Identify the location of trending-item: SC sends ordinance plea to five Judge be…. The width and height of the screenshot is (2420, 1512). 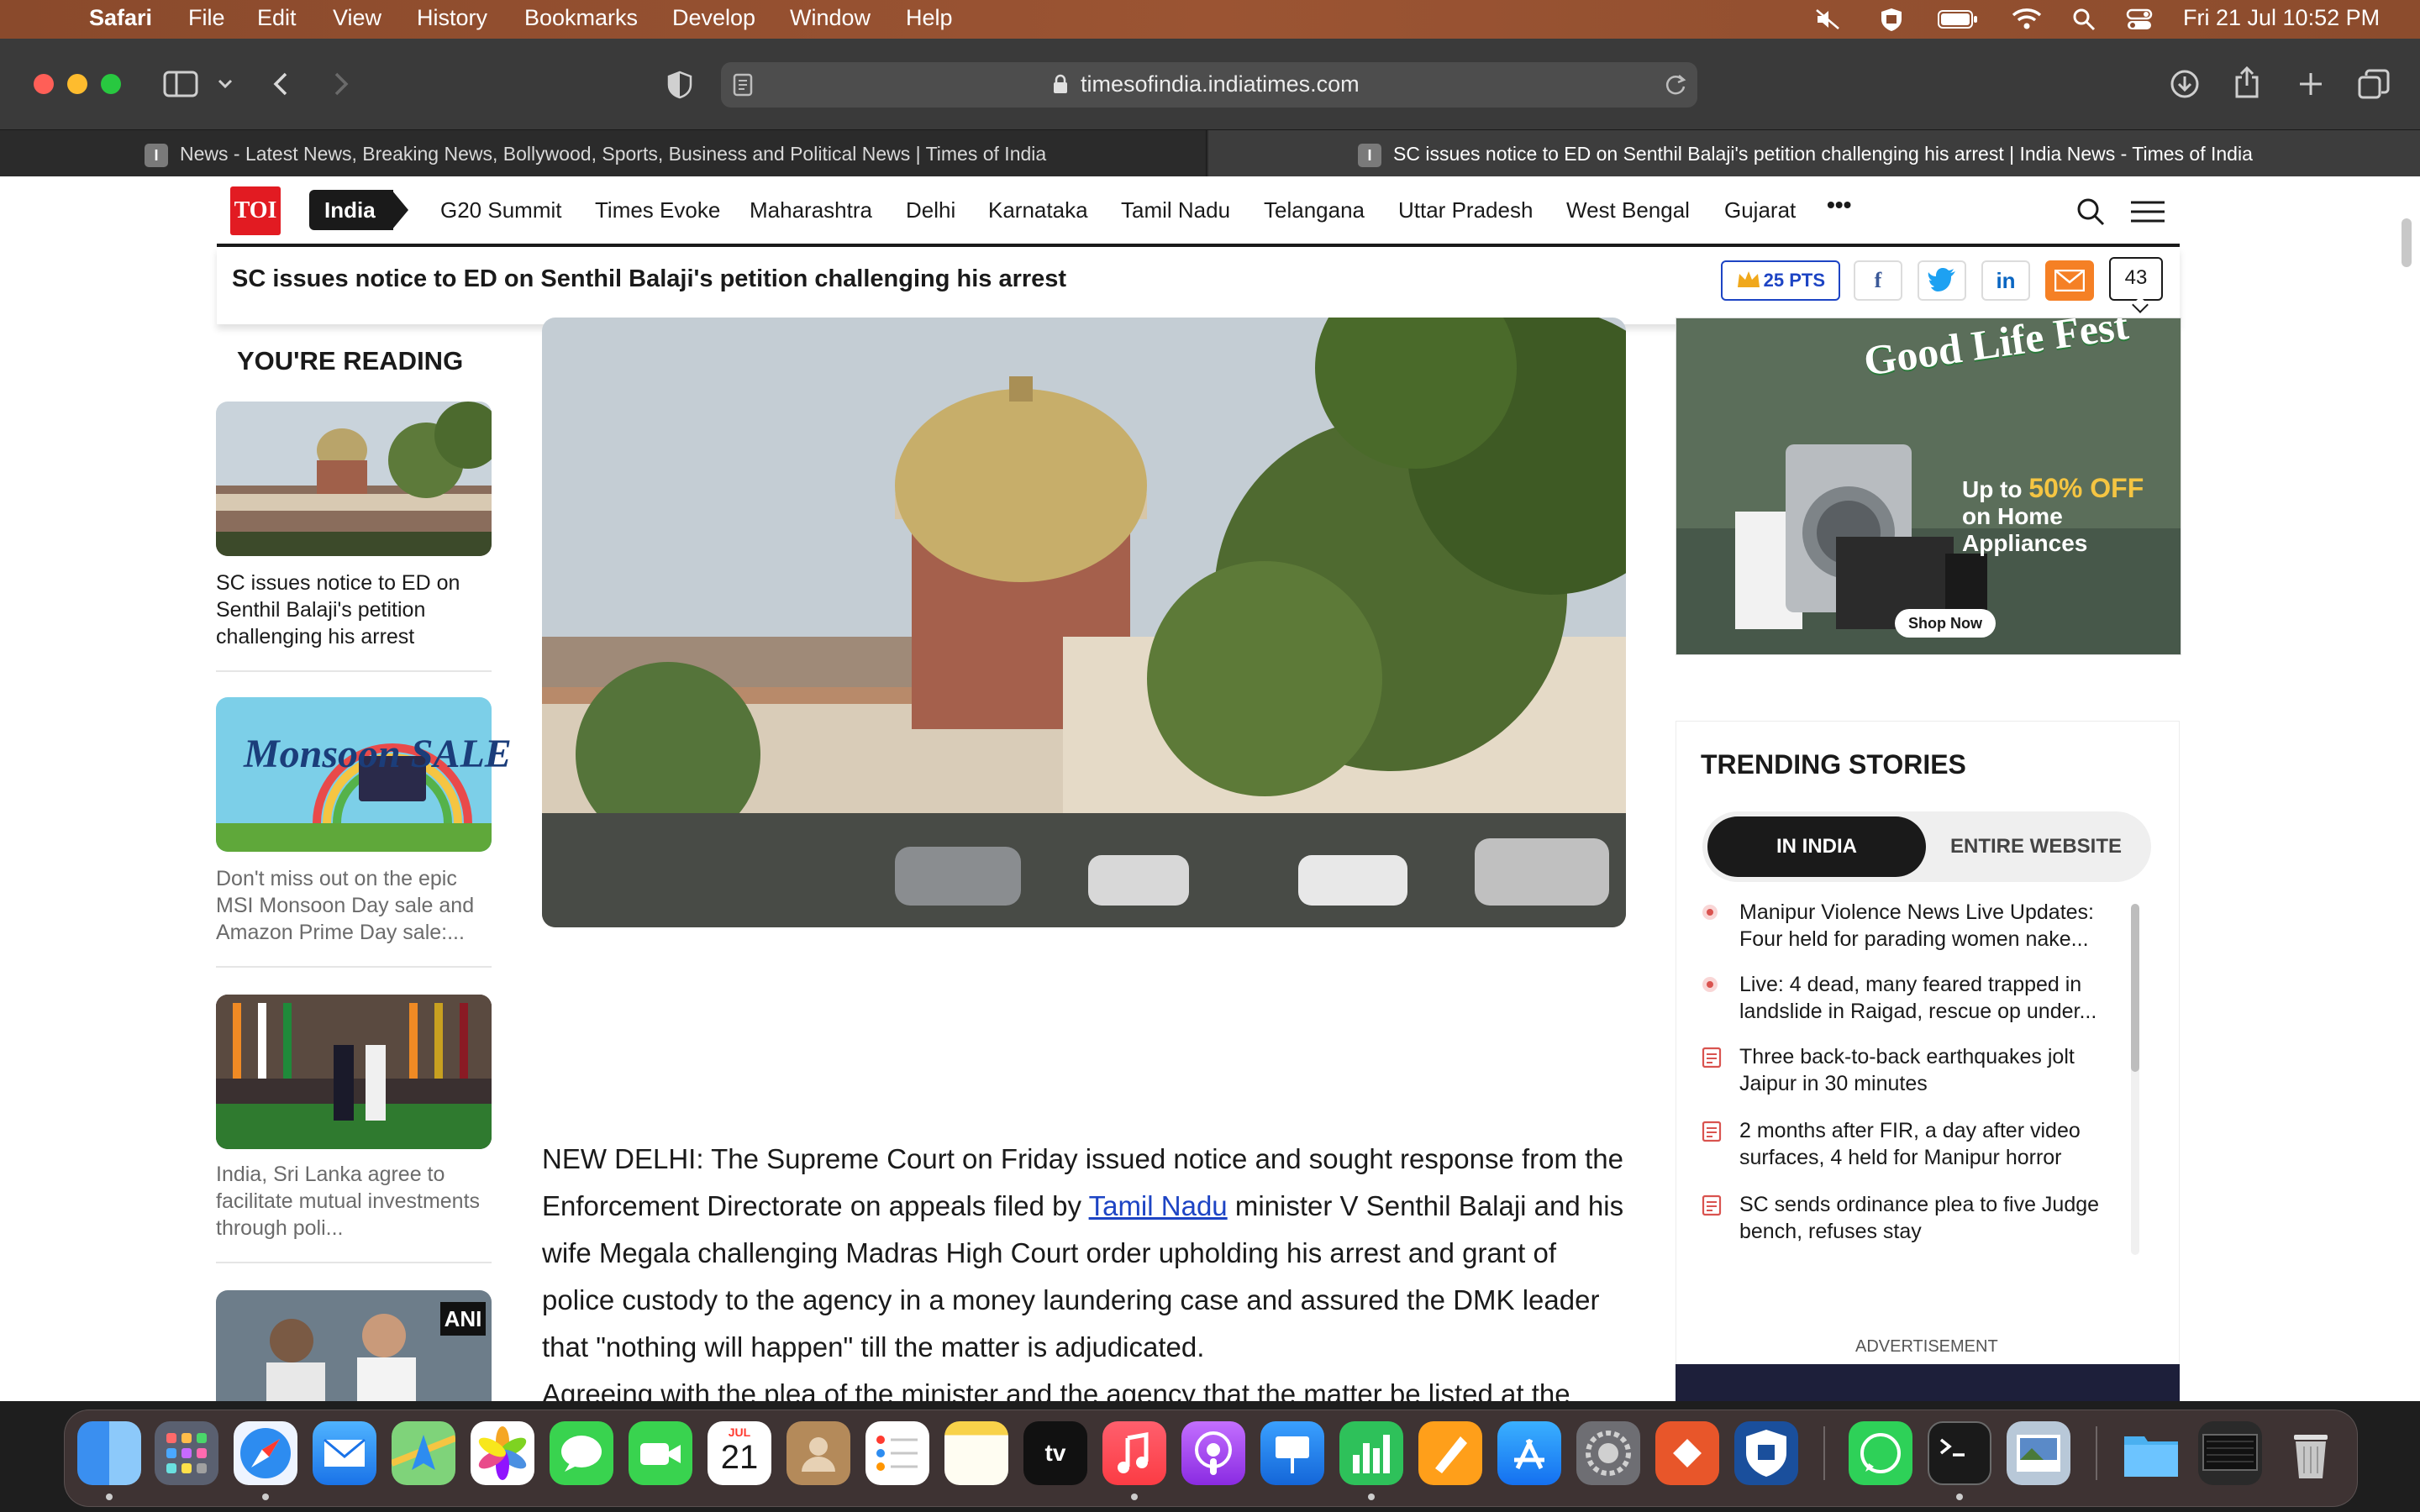
(1932, 1218).